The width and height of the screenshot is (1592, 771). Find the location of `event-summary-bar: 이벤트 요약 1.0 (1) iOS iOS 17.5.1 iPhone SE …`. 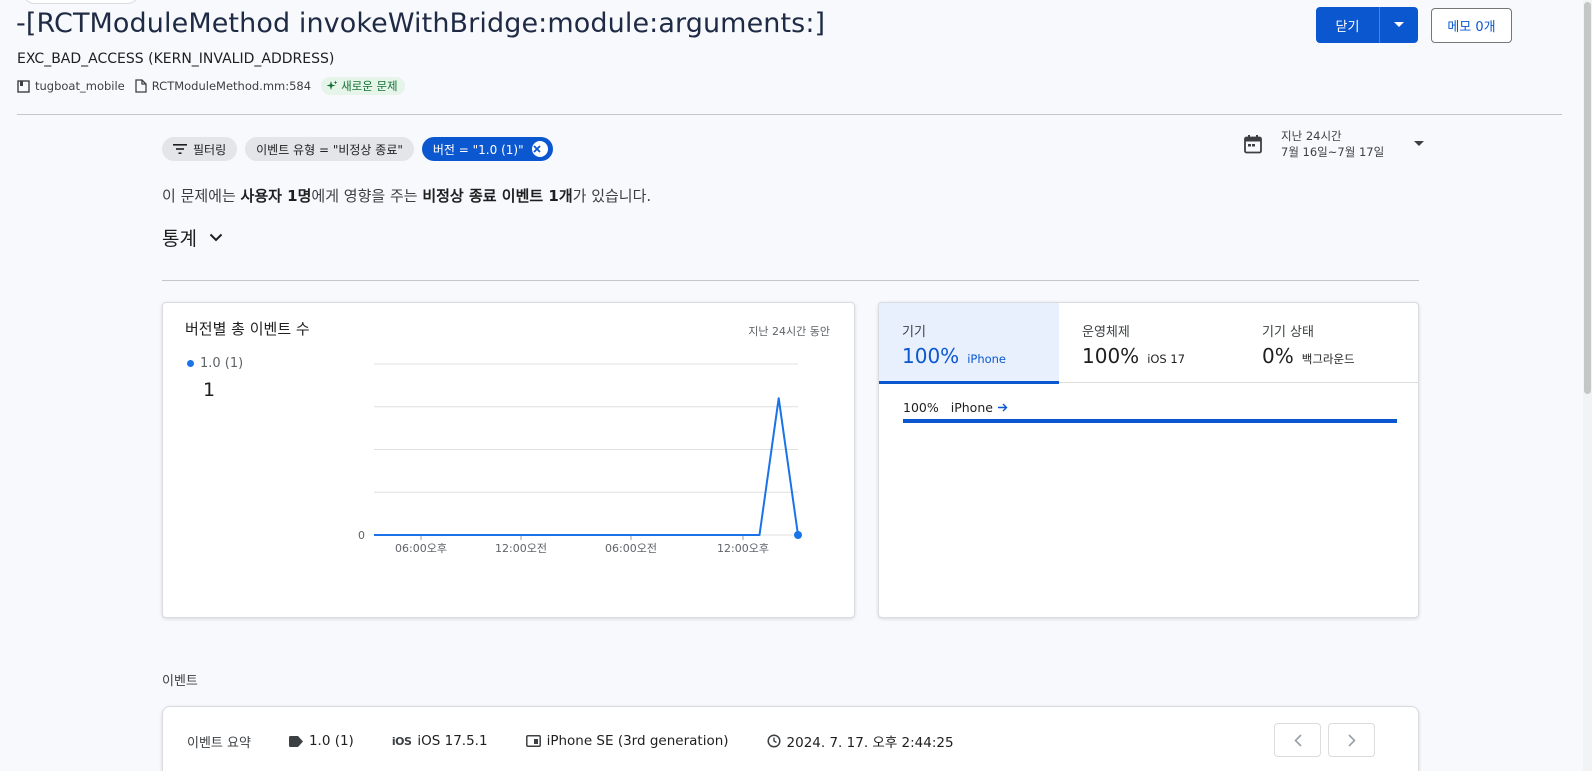

event-summary-bar: 이벤트 요약 1.0 (1) iOS iOS 17.5.1 iPhone SE … is located at coordinates (790, 738).